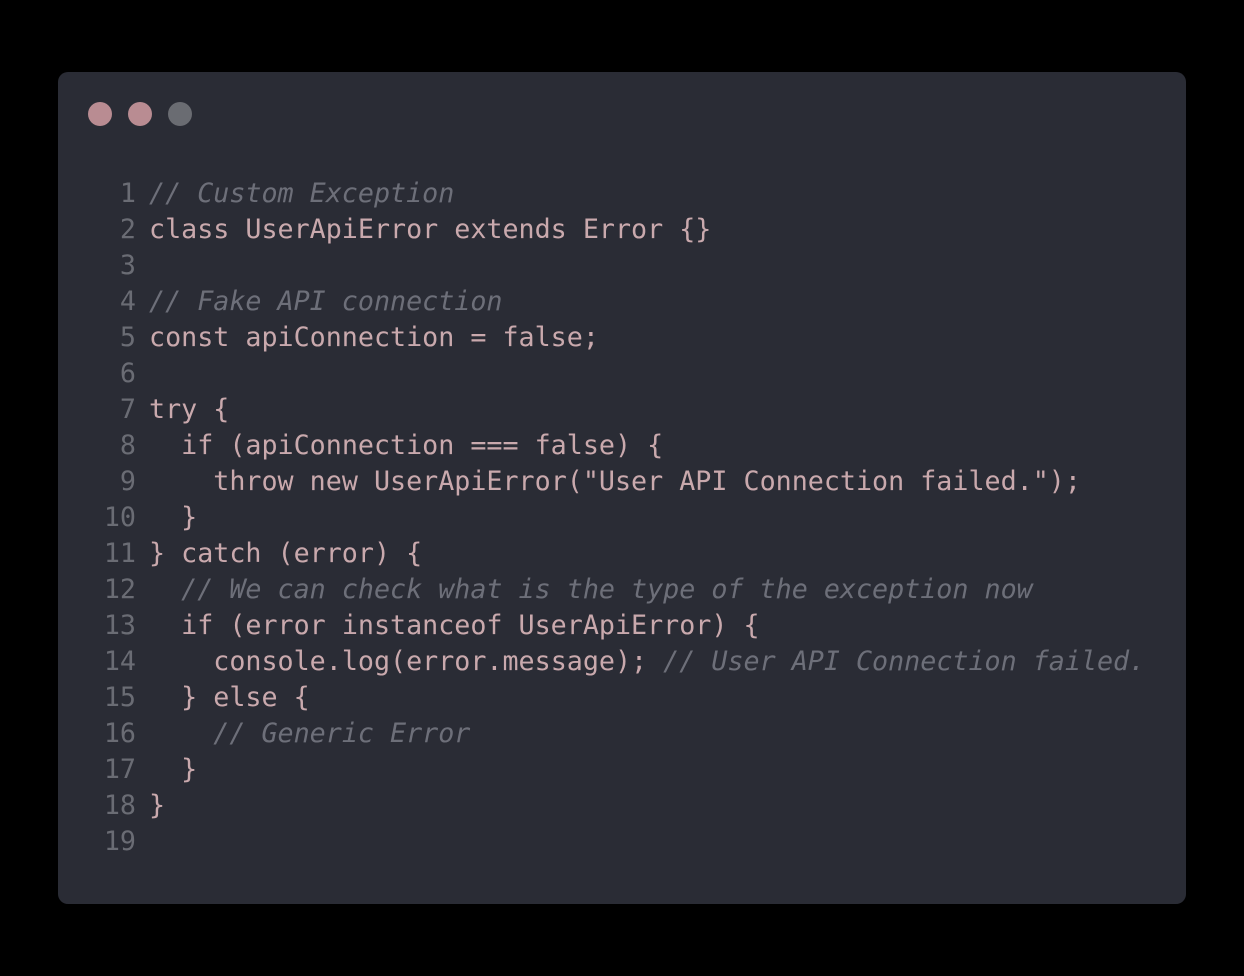 The height and width of the screenshot is (976, 1244). I want to click on line-number: 7, so click(127, 409).